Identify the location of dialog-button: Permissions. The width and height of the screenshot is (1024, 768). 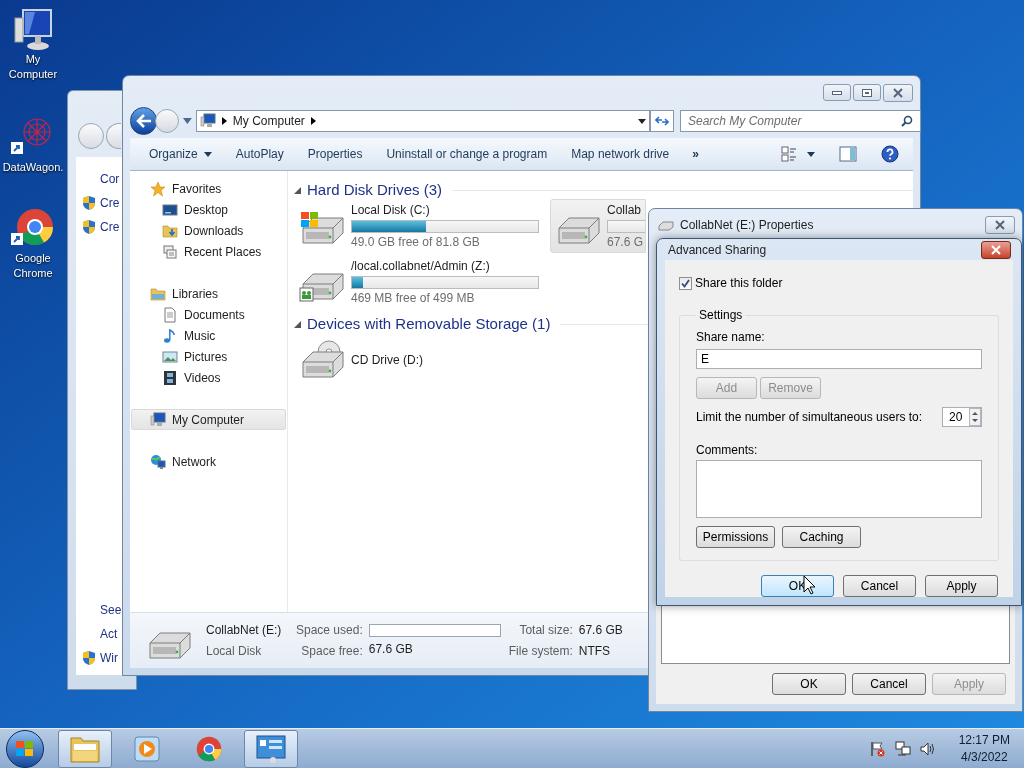
(735, 537).